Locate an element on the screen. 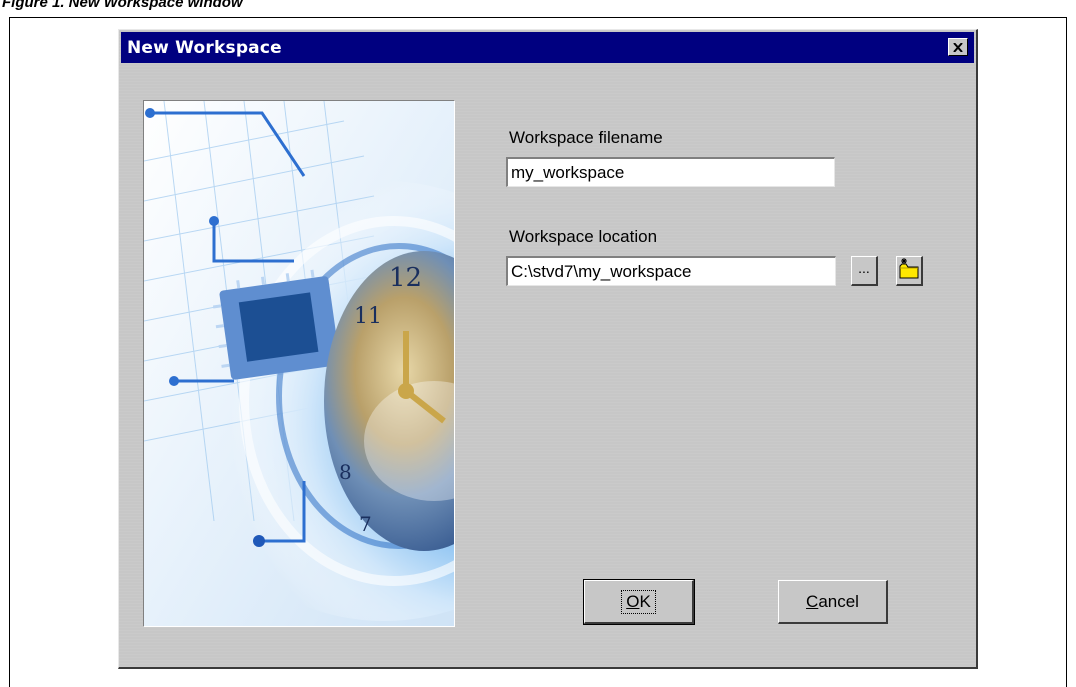 The height and width of the screenshot is (687, 1076). workspace-filename-input is located at coordinates (670, 172).